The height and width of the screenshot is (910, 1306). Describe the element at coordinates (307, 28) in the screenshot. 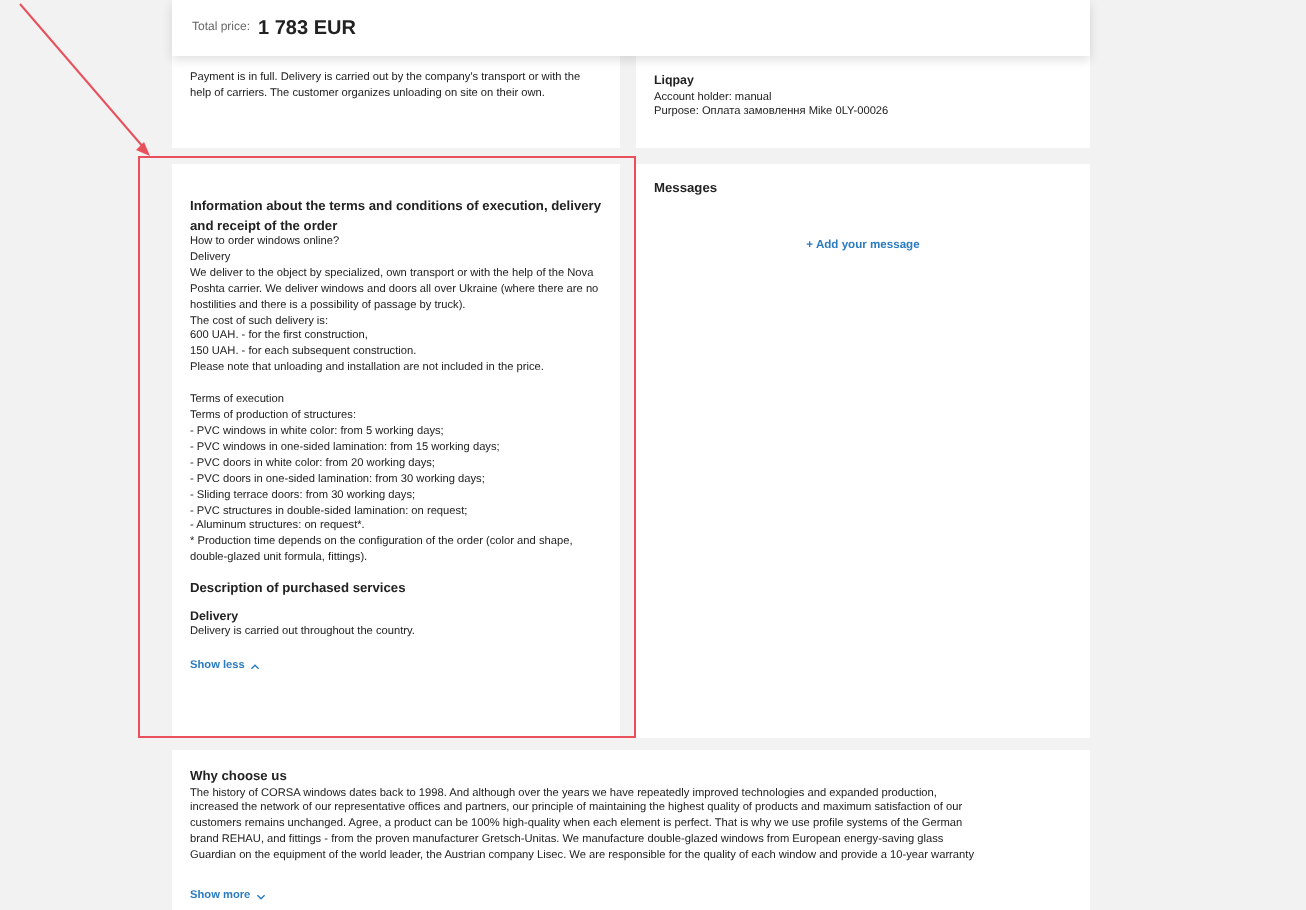

I see `total-price-value: 1 783 EUR` at that location.